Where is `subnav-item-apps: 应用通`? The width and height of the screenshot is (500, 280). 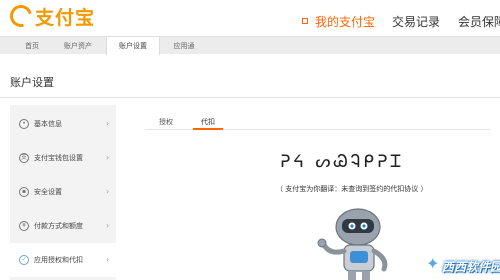
subnav-item-apps: 应用通 is located at coordinates (184, 46).